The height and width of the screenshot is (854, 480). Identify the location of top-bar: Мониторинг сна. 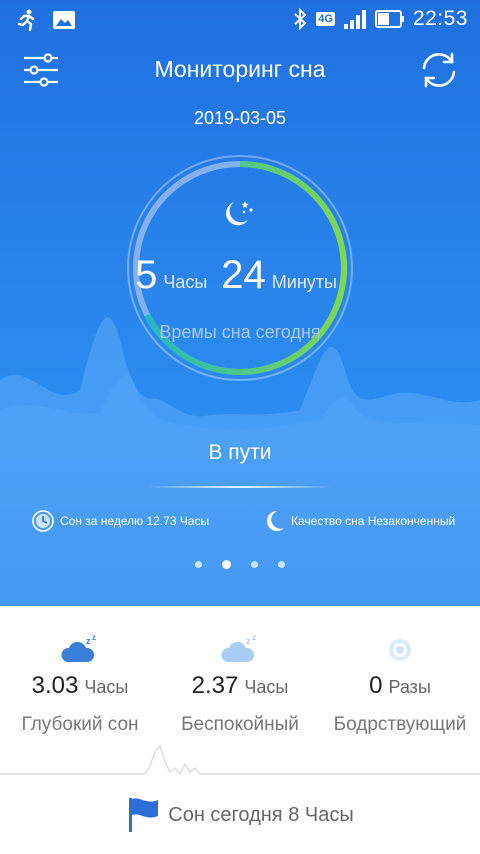
(240, 73).